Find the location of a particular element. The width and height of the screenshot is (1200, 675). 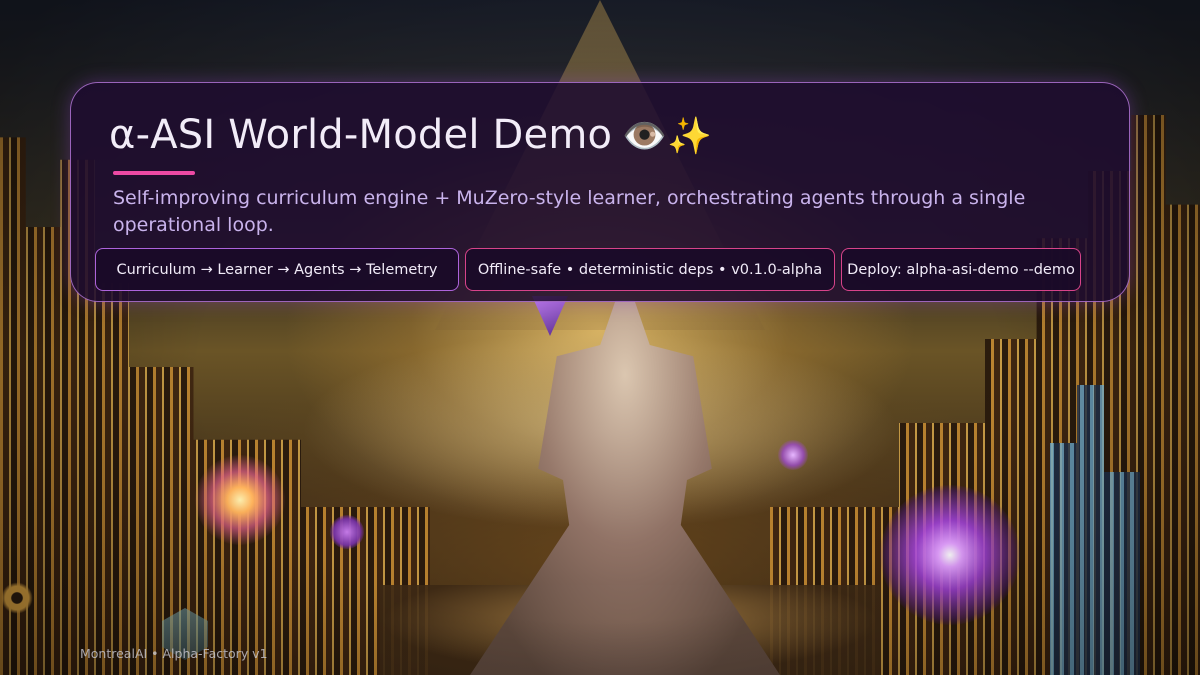

deploy-chip: Deploy: alpha-asi-demo --demo is located at coordinates (961, 269).